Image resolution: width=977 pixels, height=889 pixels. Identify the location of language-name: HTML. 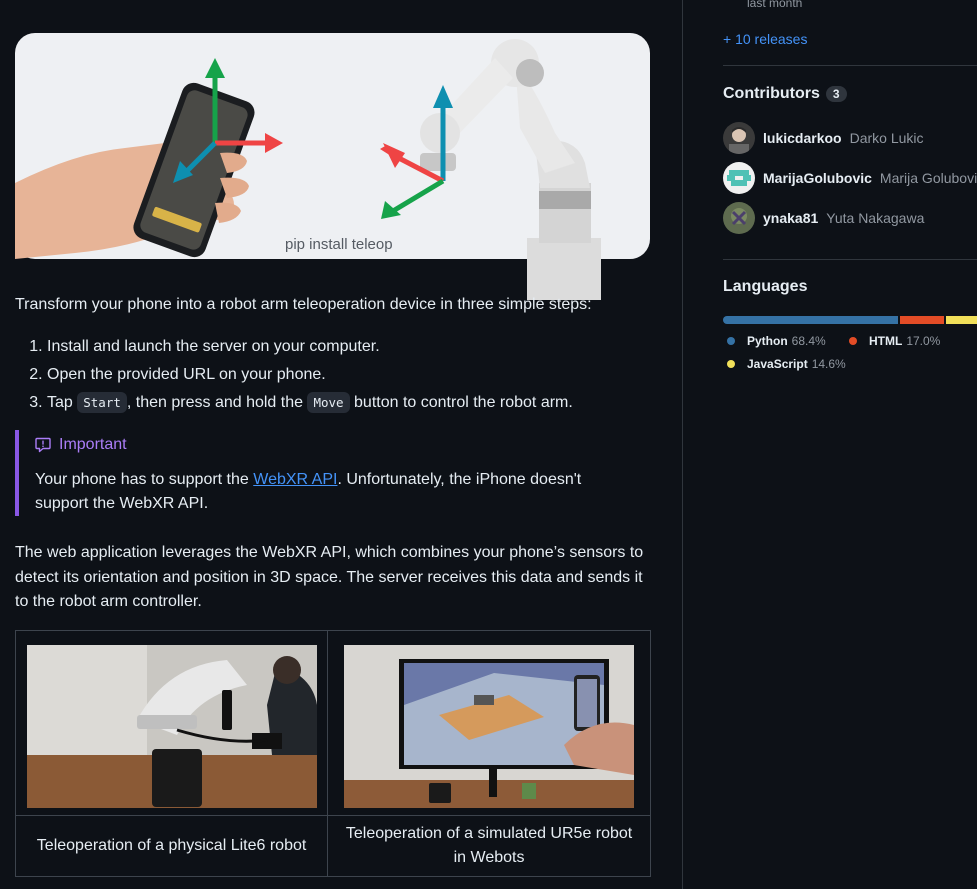
(886, 341).